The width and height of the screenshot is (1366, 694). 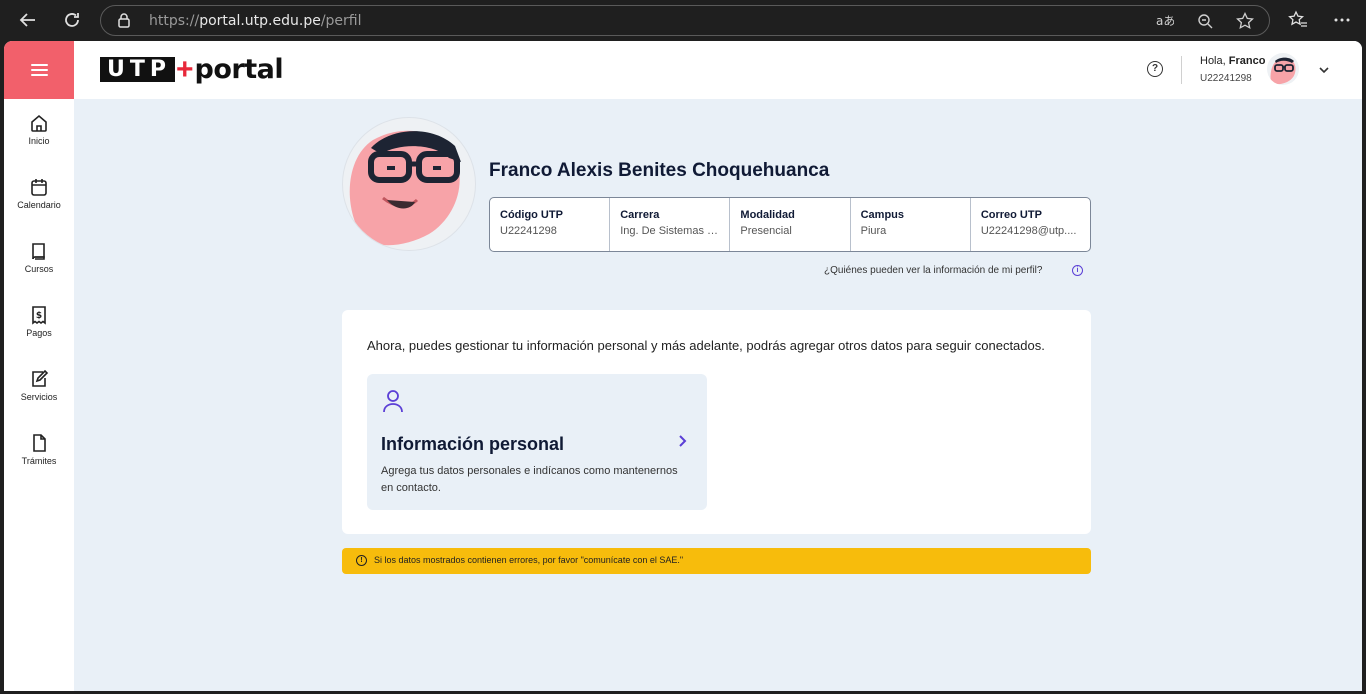 I want to click on help-icon: ?, so click(x=1155, y=69).